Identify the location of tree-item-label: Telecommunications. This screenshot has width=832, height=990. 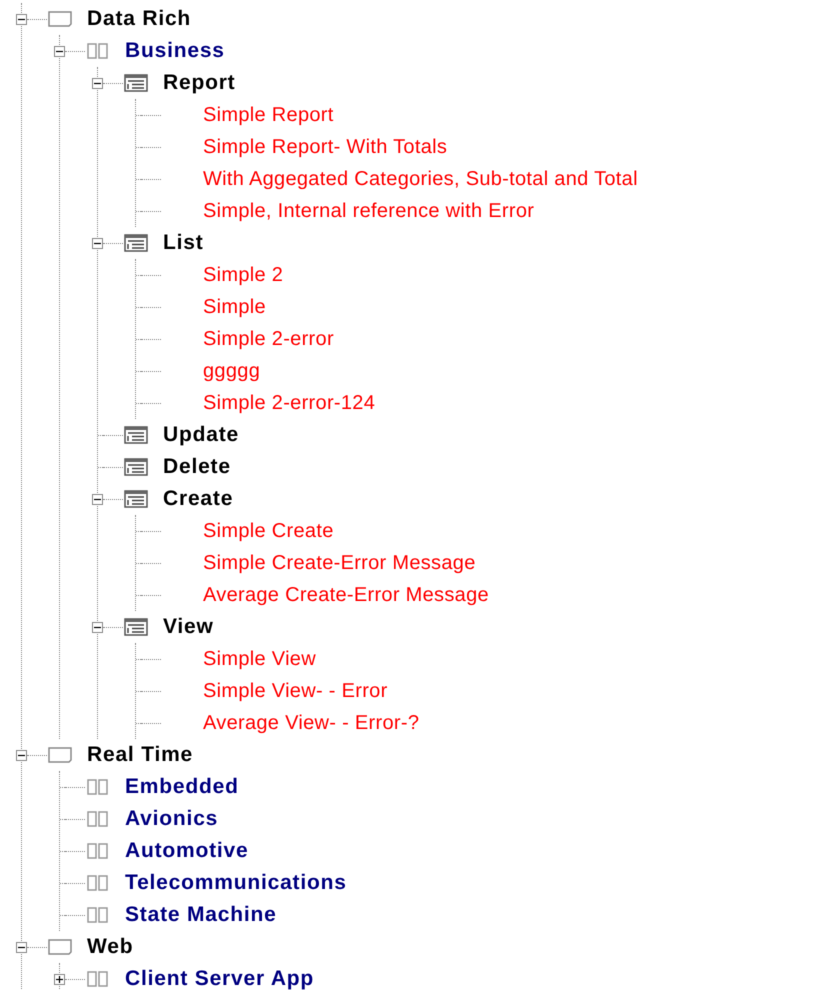
(236, 883).